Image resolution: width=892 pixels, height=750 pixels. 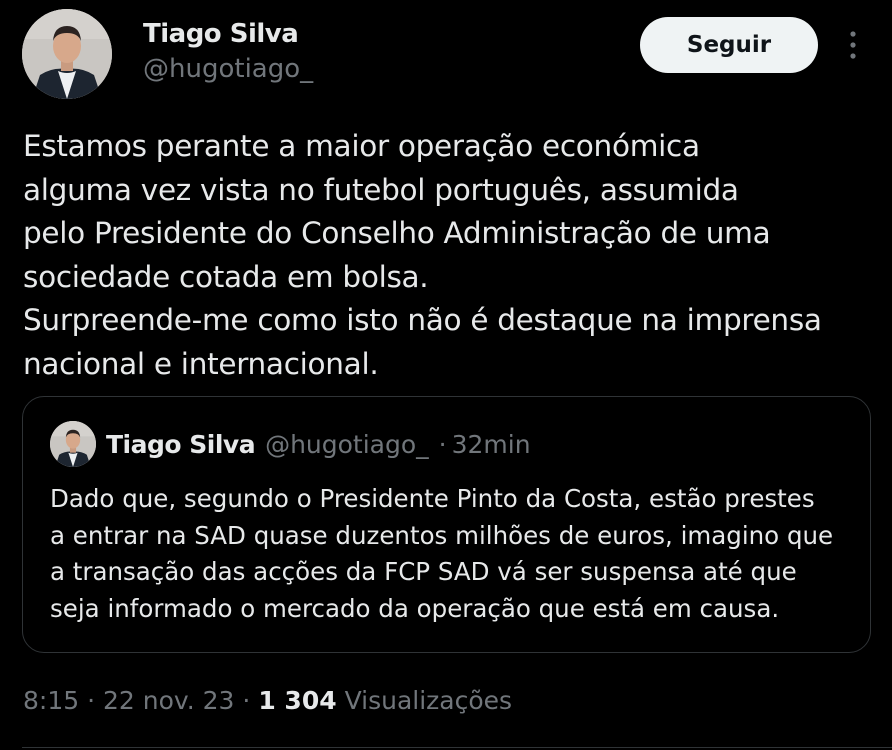 What do you see at coordinates (73, 444) in the screenshot?
I see `quoted-author-avatar` at bounding box center [73, 444].